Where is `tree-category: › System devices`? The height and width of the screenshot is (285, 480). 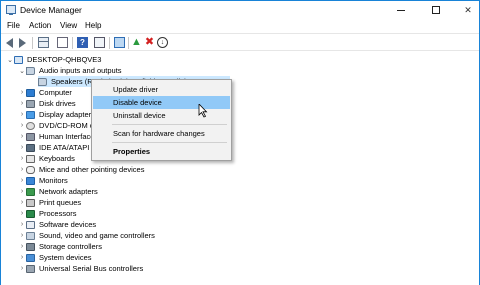
tree-category: › System devices is located at coordinates (55, 257).